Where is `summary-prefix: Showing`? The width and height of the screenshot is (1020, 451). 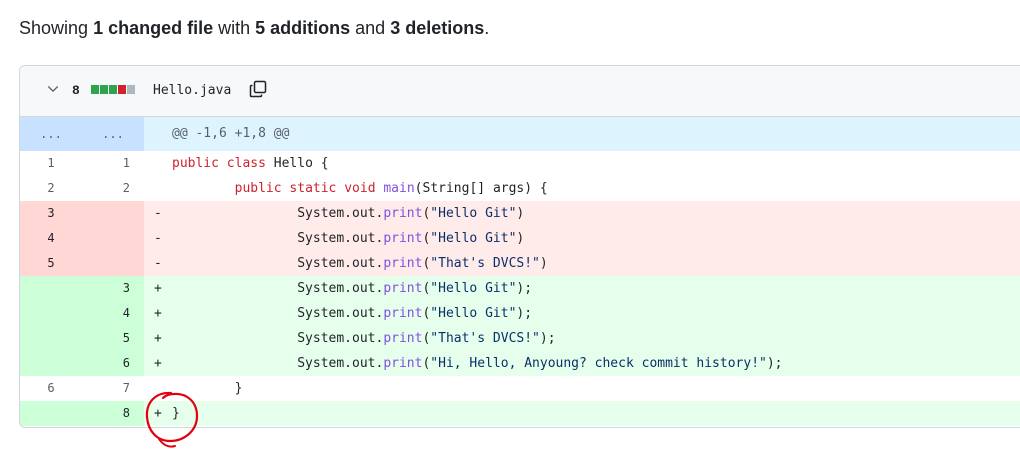
summary-prefix: Showing is located at coordinates (56, 28).